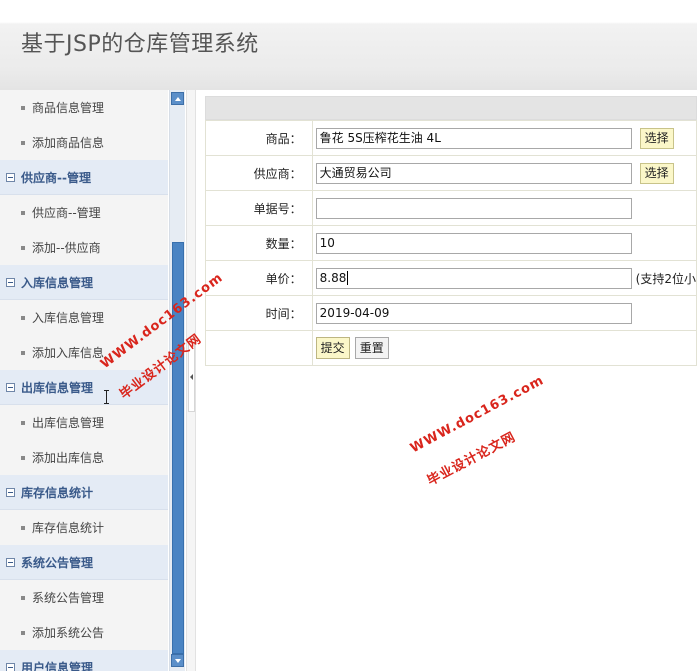 This screenshot has width=697, height=671. I want to click on form-row-doc-no: 单据号：, so click(451, 208).